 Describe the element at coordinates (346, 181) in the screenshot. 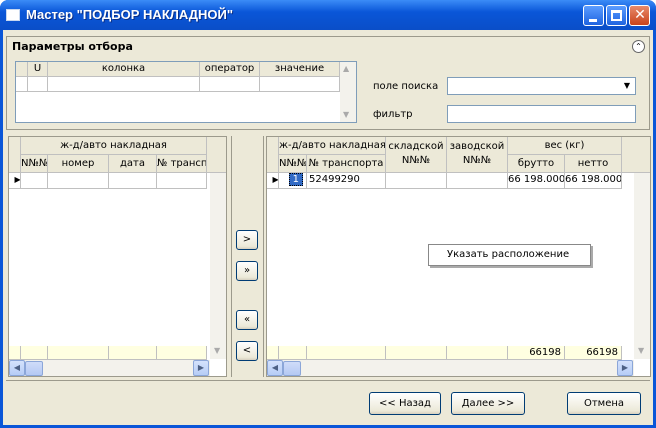

I see `transport-cell: 52499290` at that location.